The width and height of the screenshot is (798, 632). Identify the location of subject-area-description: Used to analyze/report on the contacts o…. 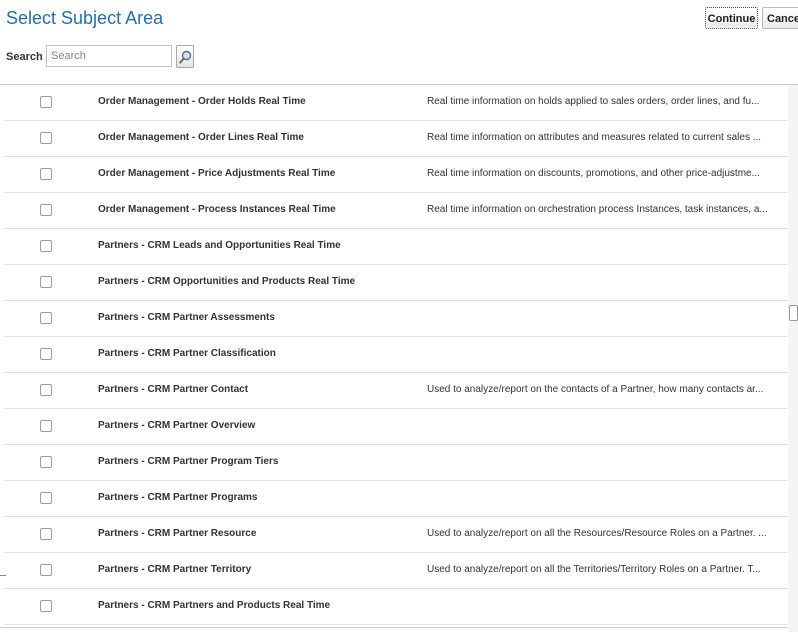
(595, 389).